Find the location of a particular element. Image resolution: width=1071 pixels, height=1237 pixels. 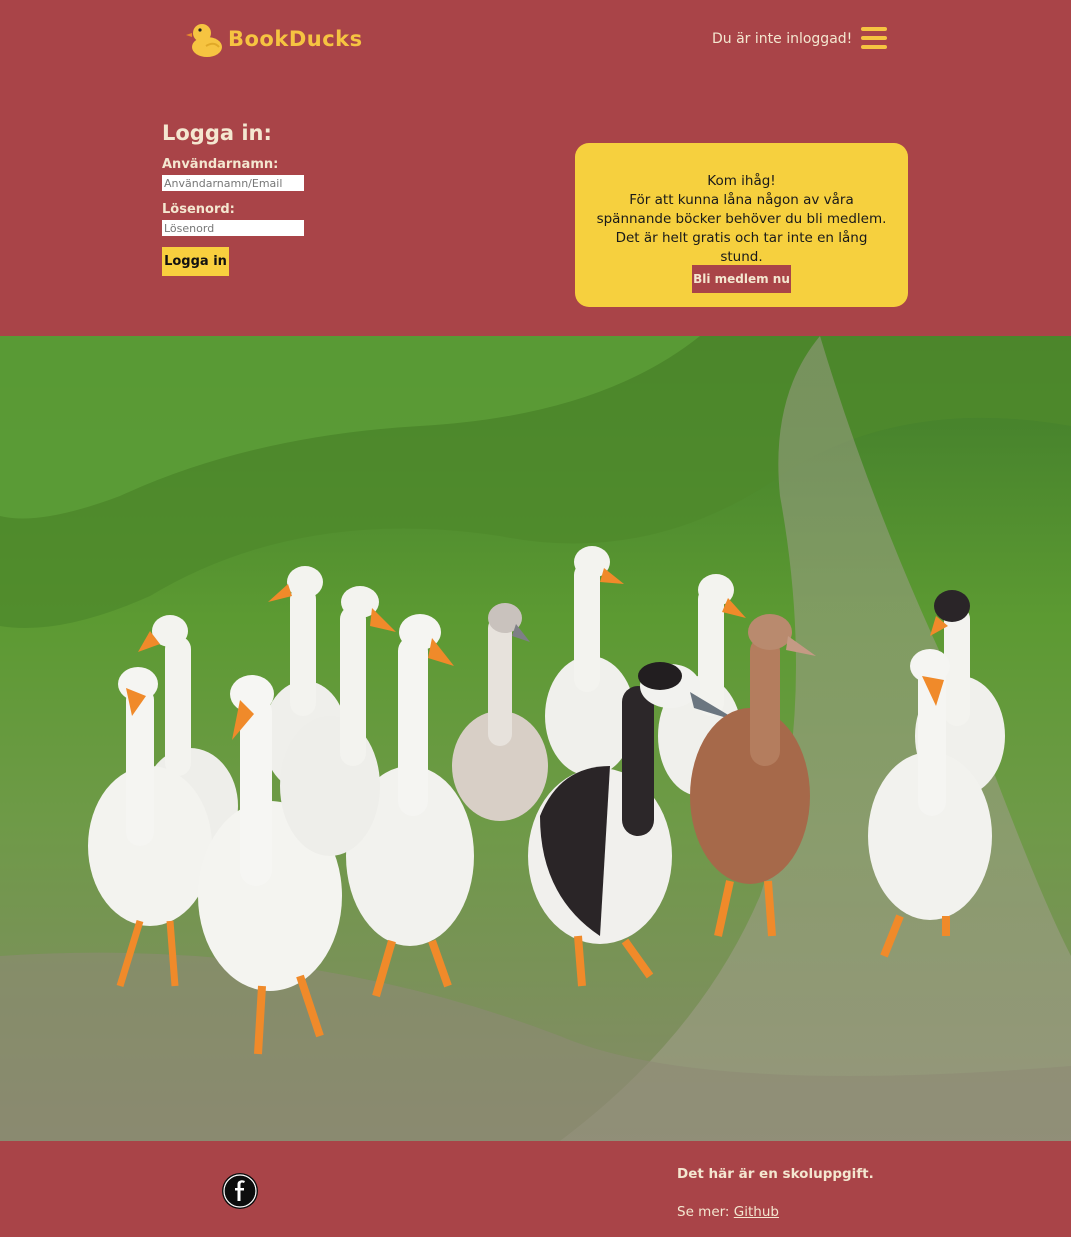

reminder-title: Kom ihåg! is located at coordinates (741, 181).